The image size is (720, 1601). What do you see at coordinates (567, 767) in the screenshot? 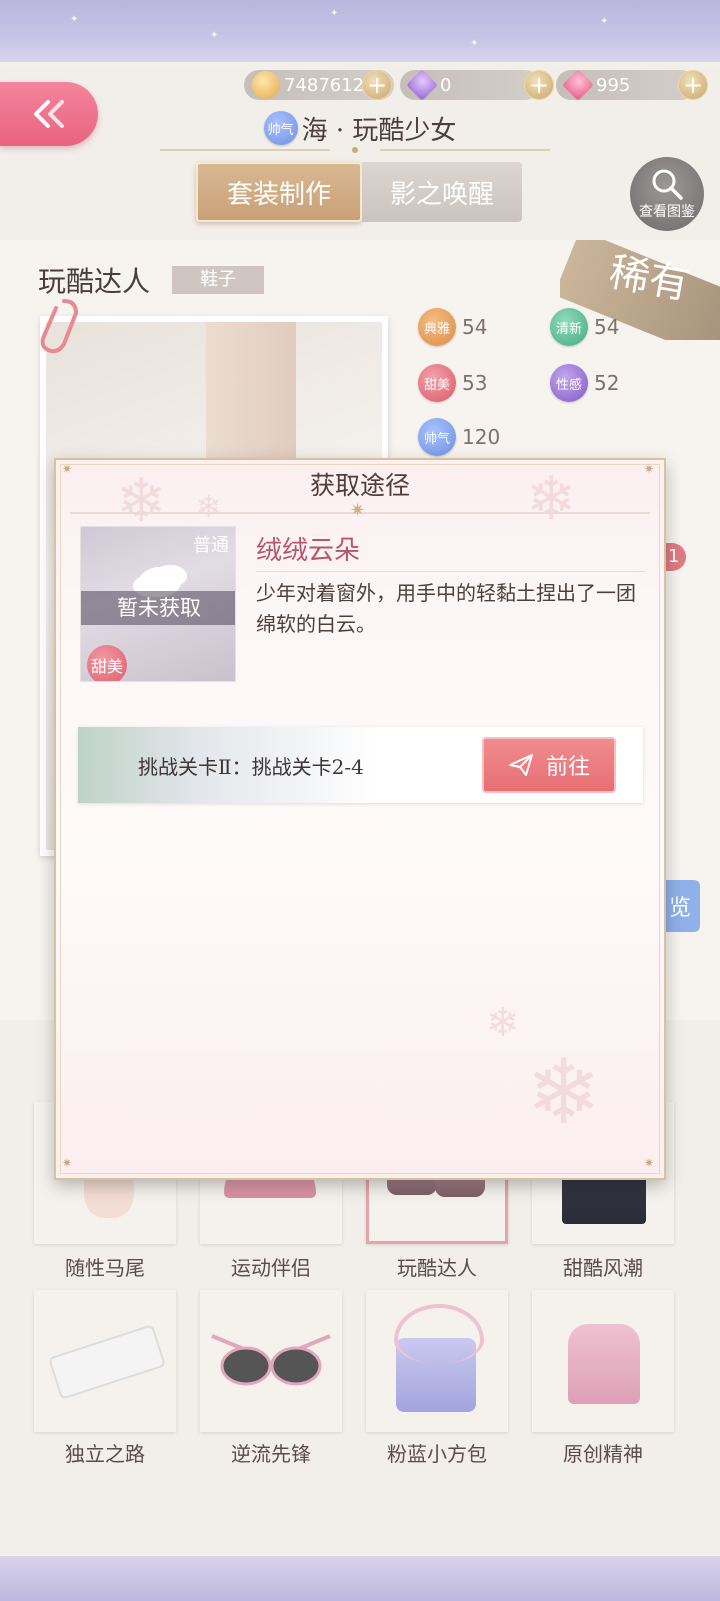
I see `go-button-label: 前往` at bounding box center [567, 767].